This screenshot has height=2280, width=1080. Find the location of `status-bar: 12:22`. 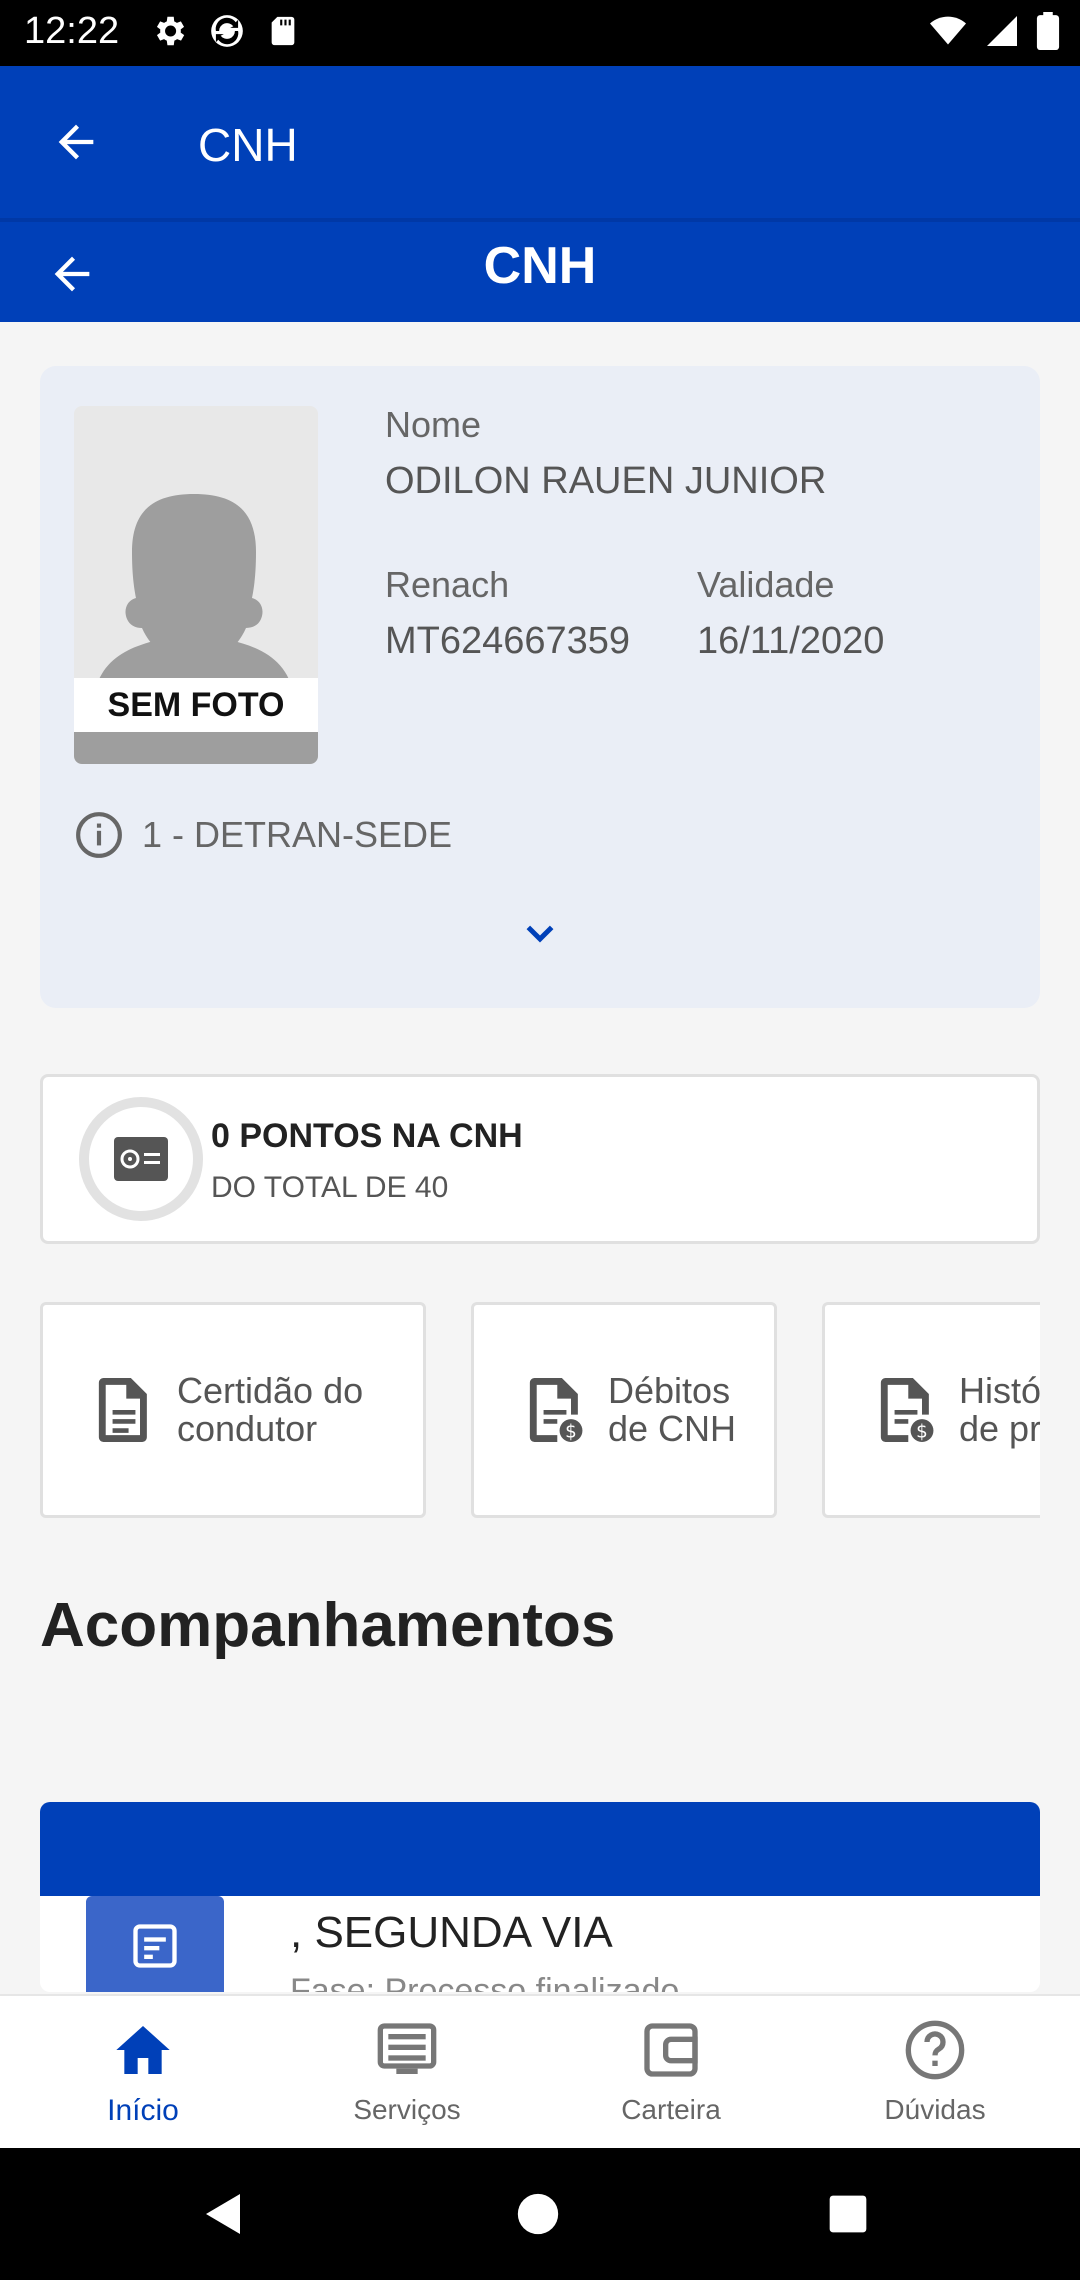

status-bar: 12:22 is located at coordinates (540, 33).